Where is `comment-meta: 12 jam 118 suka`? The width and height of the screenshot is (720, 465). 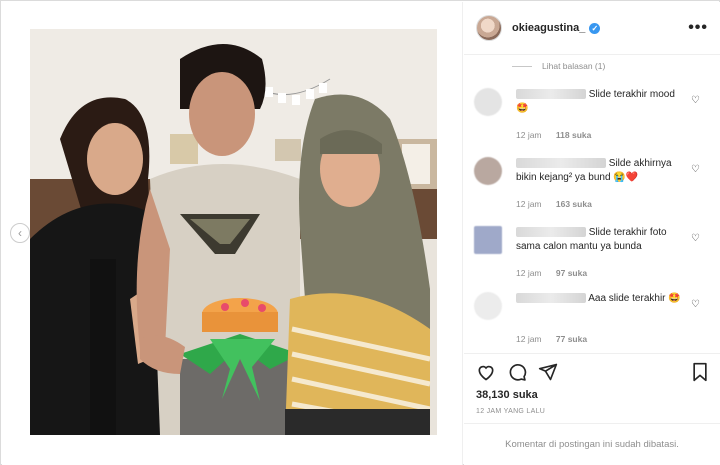
comment-meta: 12 jam 118 suka is located at coordinates (559, 135).